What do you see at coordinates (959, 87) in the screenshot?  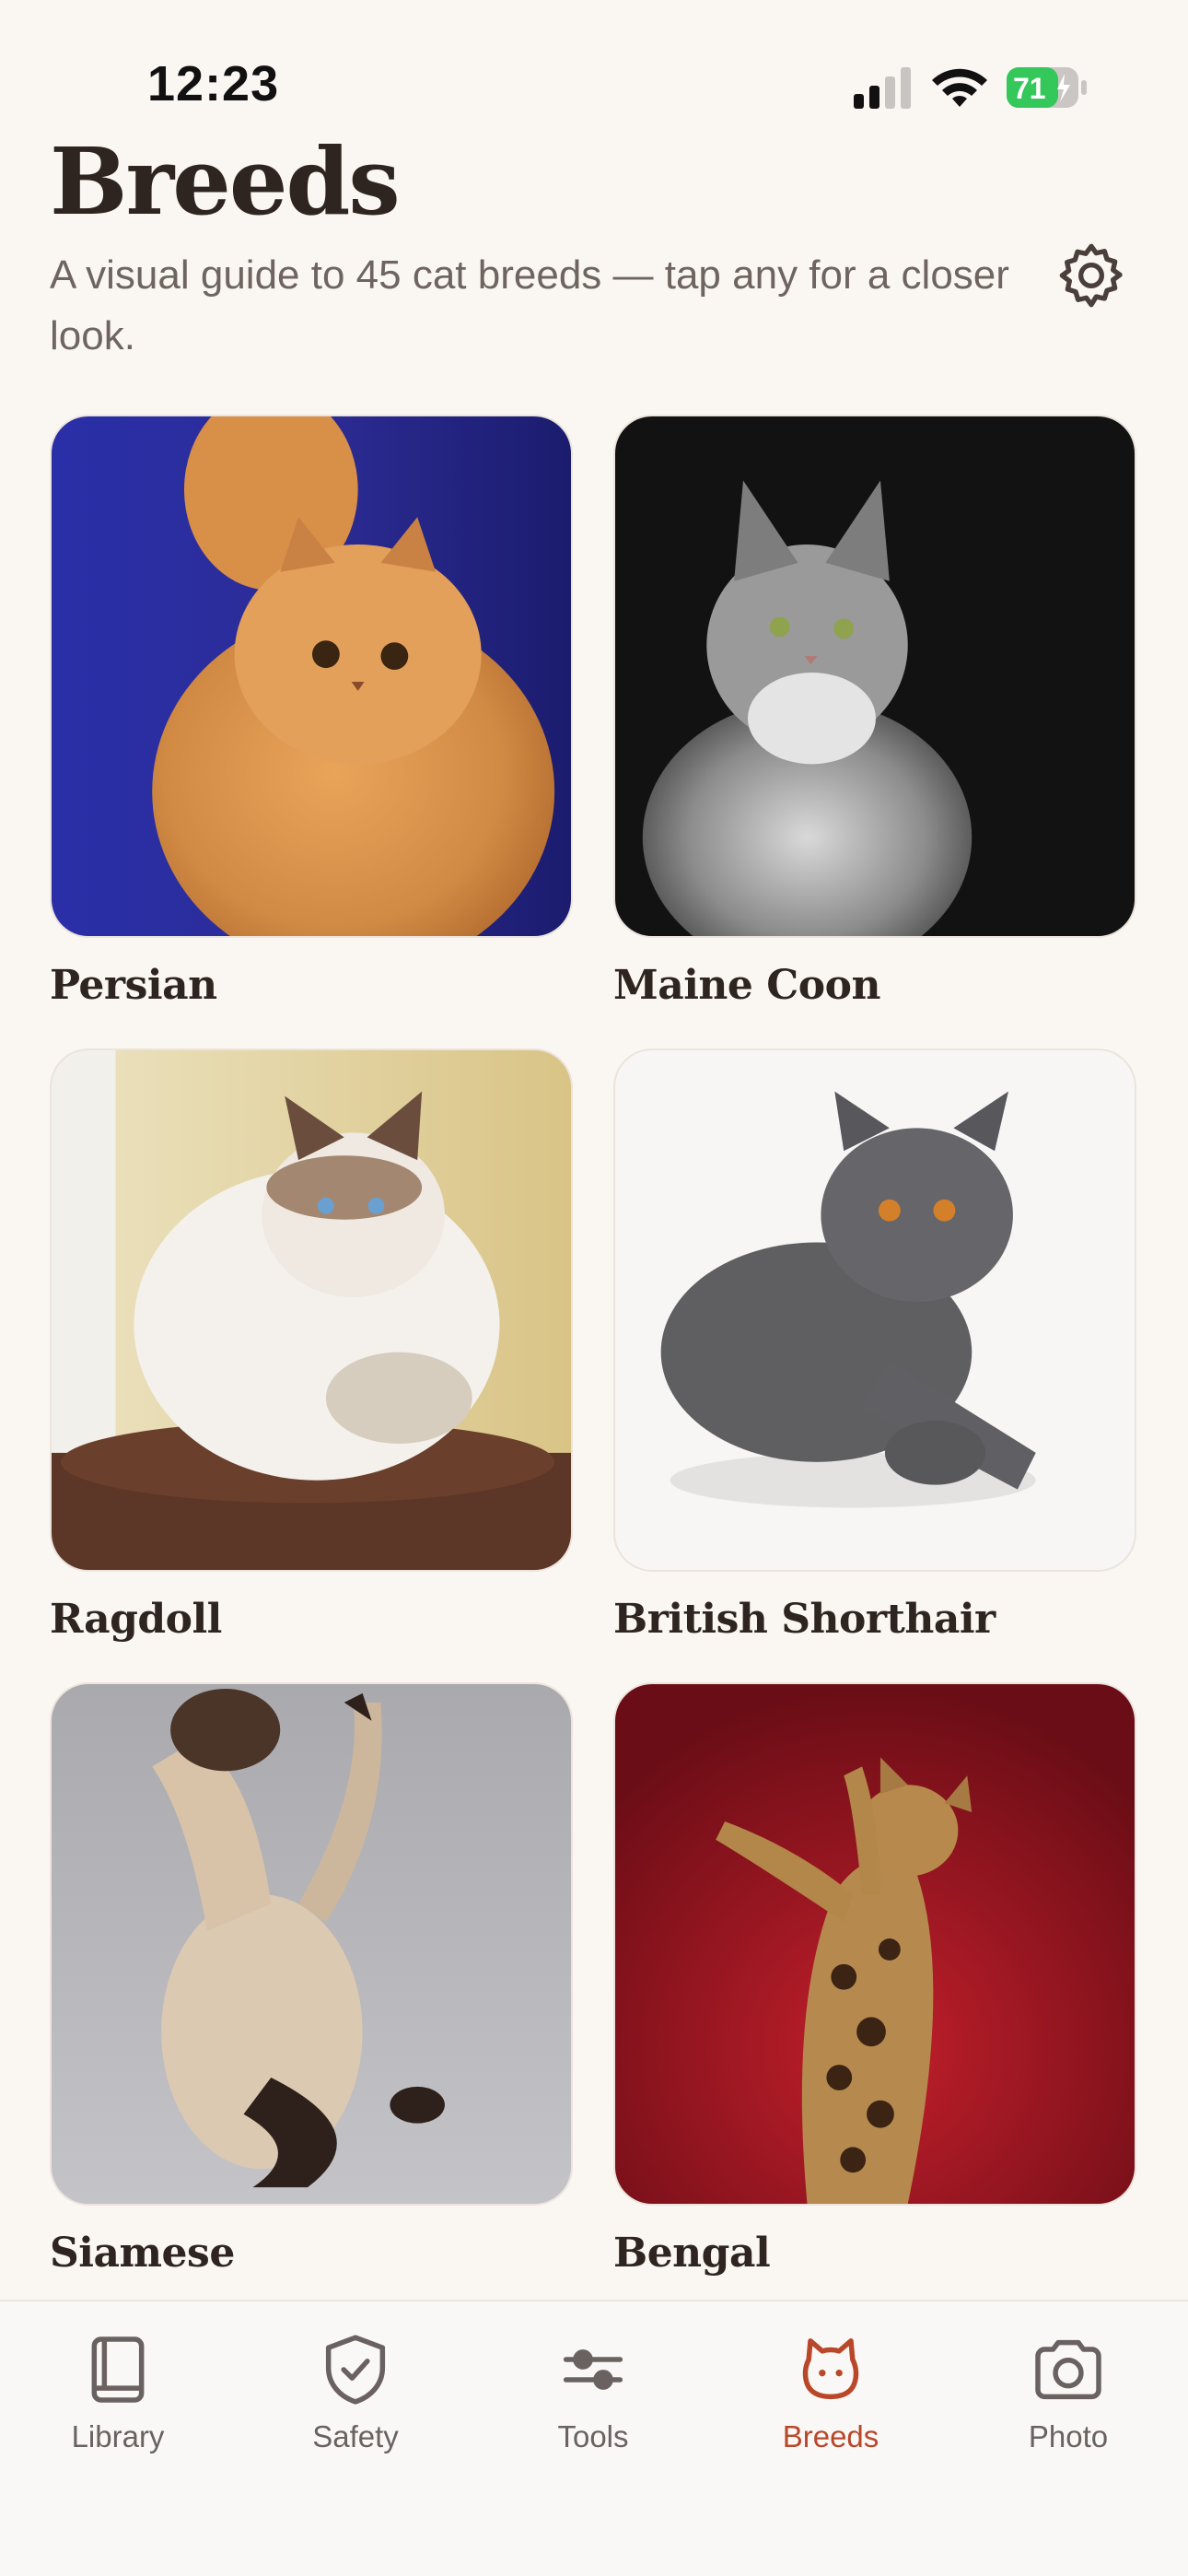 I see `wifi-icon` at bounding box center [959, 87].